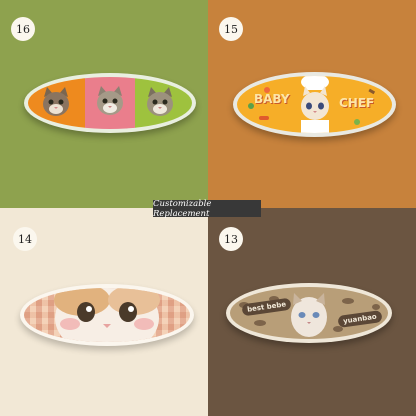  Describe the element at coordinates (231, 29) in the screenshot. I see `panel-number-badge: 15` at that location.